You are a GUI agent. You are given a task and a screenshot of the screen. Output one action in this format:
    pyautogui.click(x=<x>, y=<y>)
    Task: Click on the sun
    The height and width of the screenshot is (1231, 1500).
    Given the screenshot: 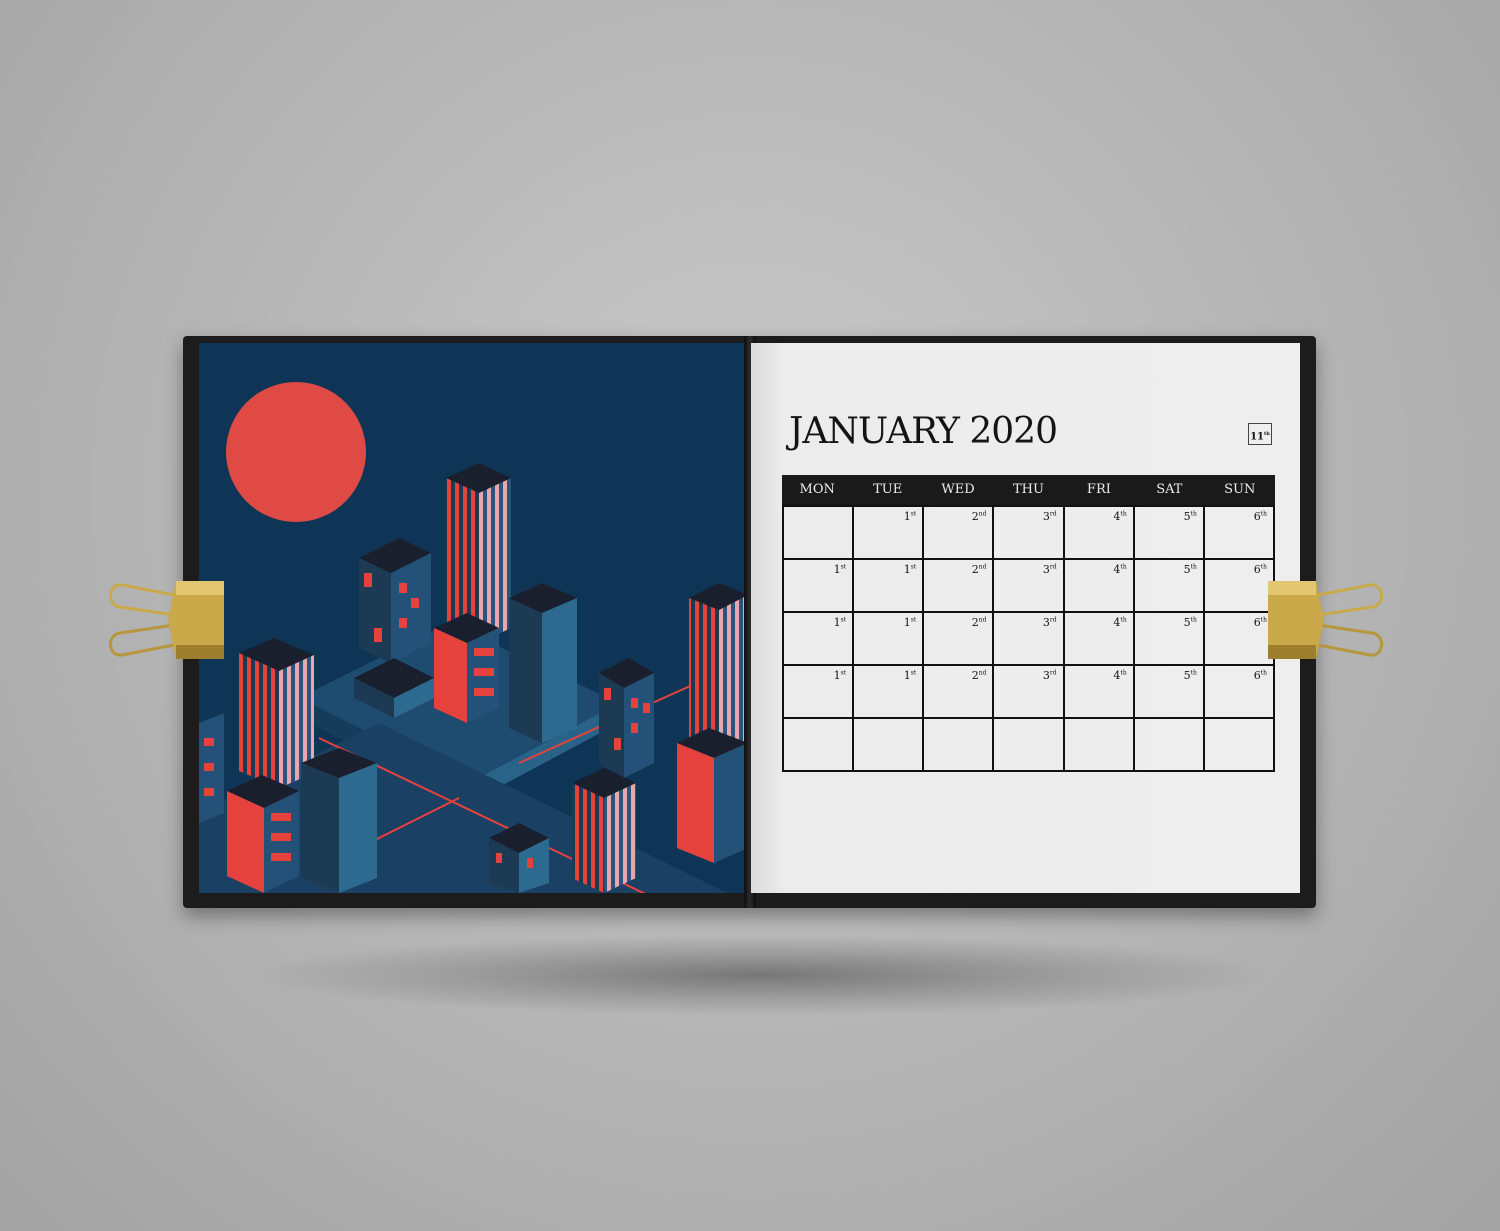 What is the action you would take?
    pyautogui.click(x=296, y=452)
    